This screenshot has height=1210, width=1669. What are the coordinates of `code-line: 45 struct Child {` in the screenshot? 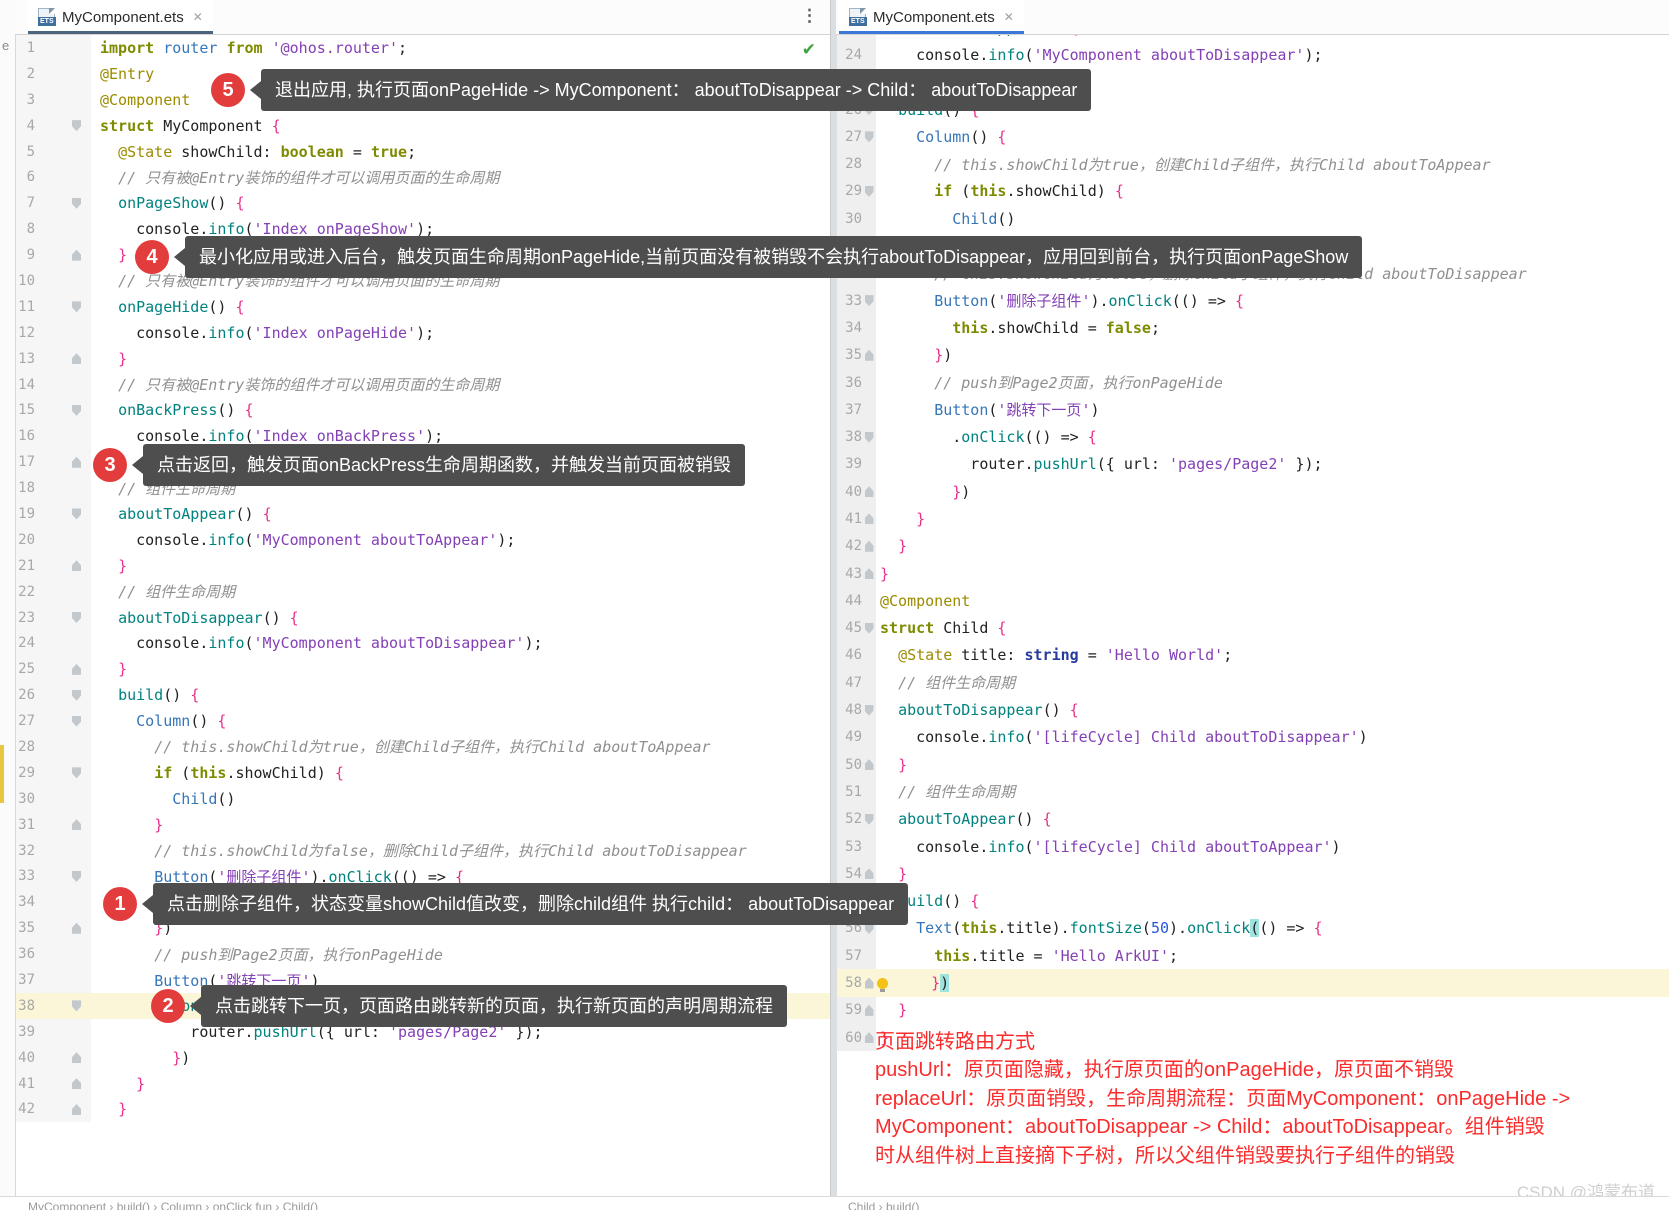 It's located at (1252, 628).